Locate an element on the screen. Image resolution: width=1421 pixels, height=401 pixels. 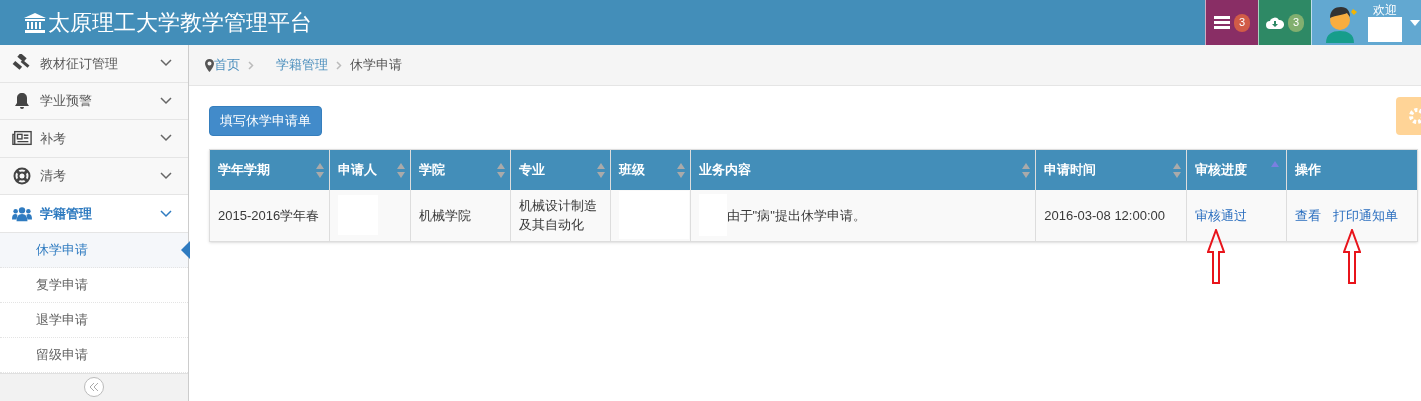
column-header: 学年学期 is located at coordinates (269, 169).